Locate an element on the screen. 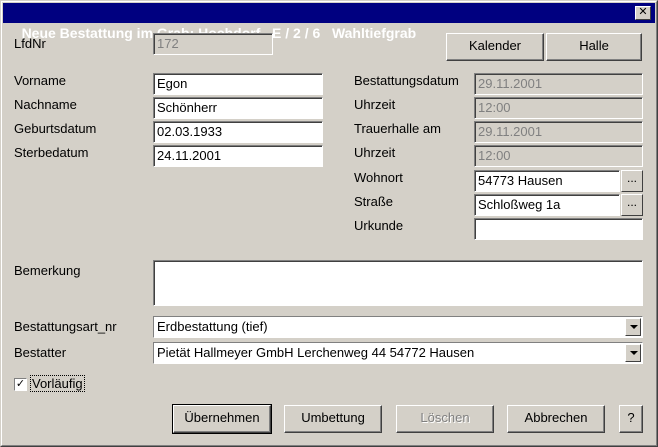 The height and width of the screenshot is (447, 658). umbettung-button: Umbettung is located at coordinates (333, 419).